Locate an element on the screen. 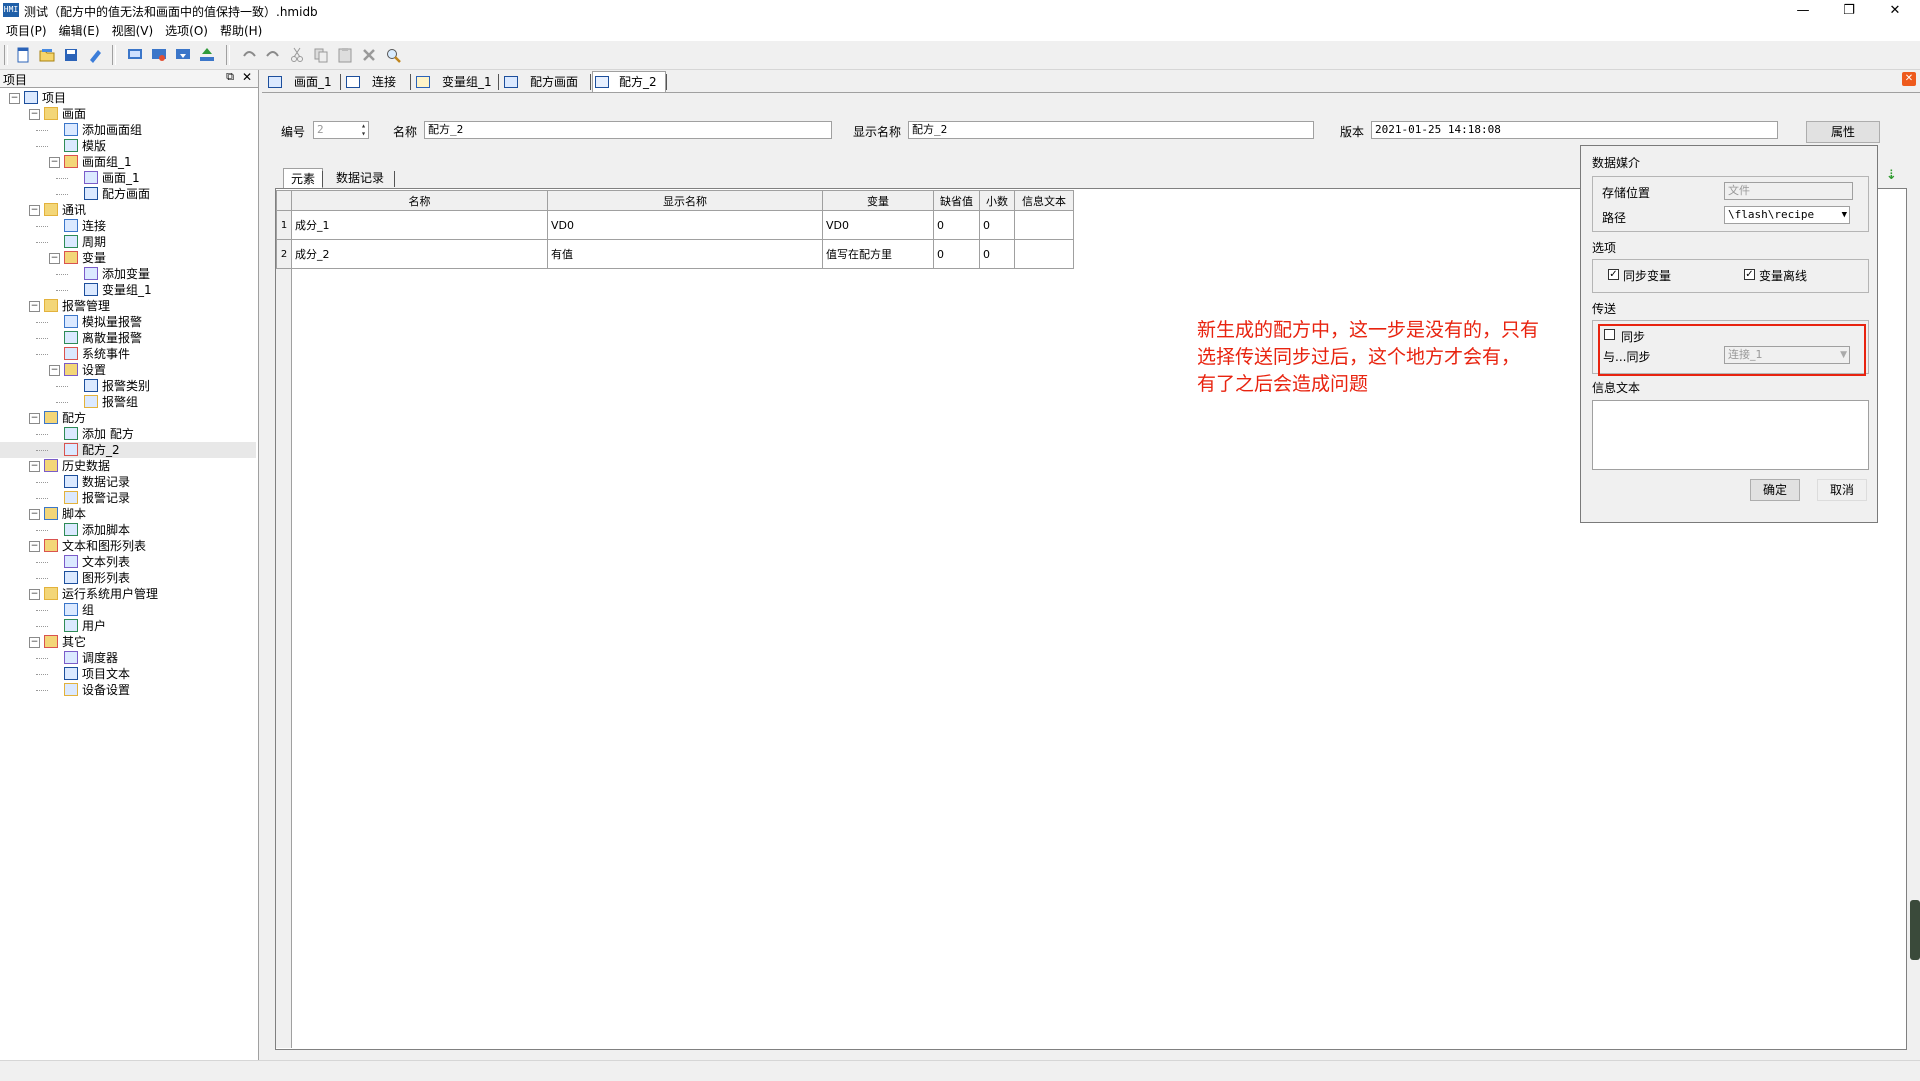 The width and height of the screenshot is (1920, 1081). cell-name: 成分_2 is located at coordinates (419, 254).